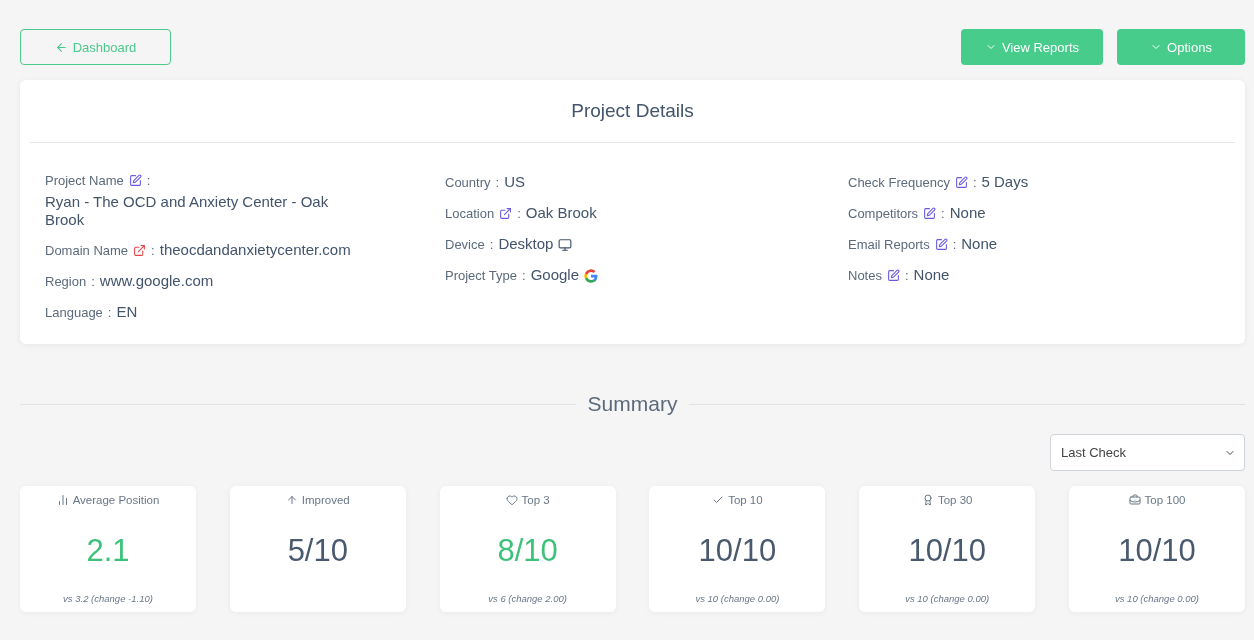  I want to click on briefcase-icon, so click(1134, 500).